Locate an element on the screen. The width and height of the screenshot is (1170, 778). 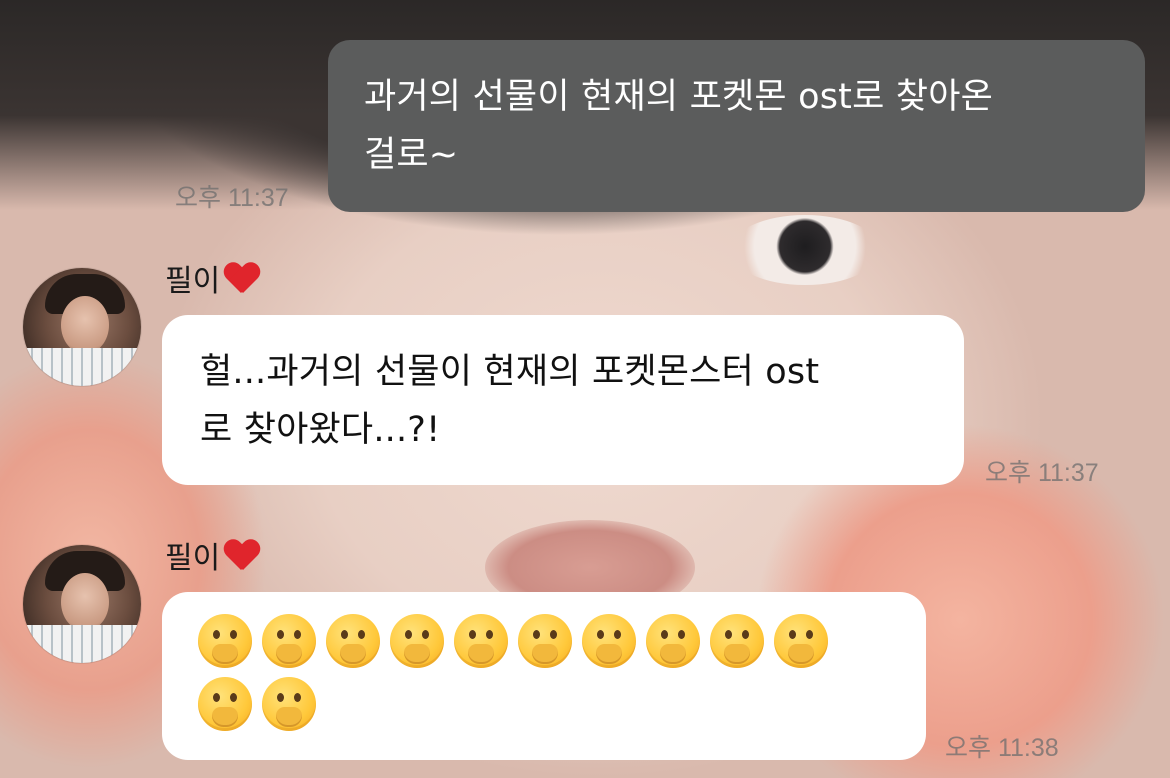
emoji-row is located at coordinates (544, 672).